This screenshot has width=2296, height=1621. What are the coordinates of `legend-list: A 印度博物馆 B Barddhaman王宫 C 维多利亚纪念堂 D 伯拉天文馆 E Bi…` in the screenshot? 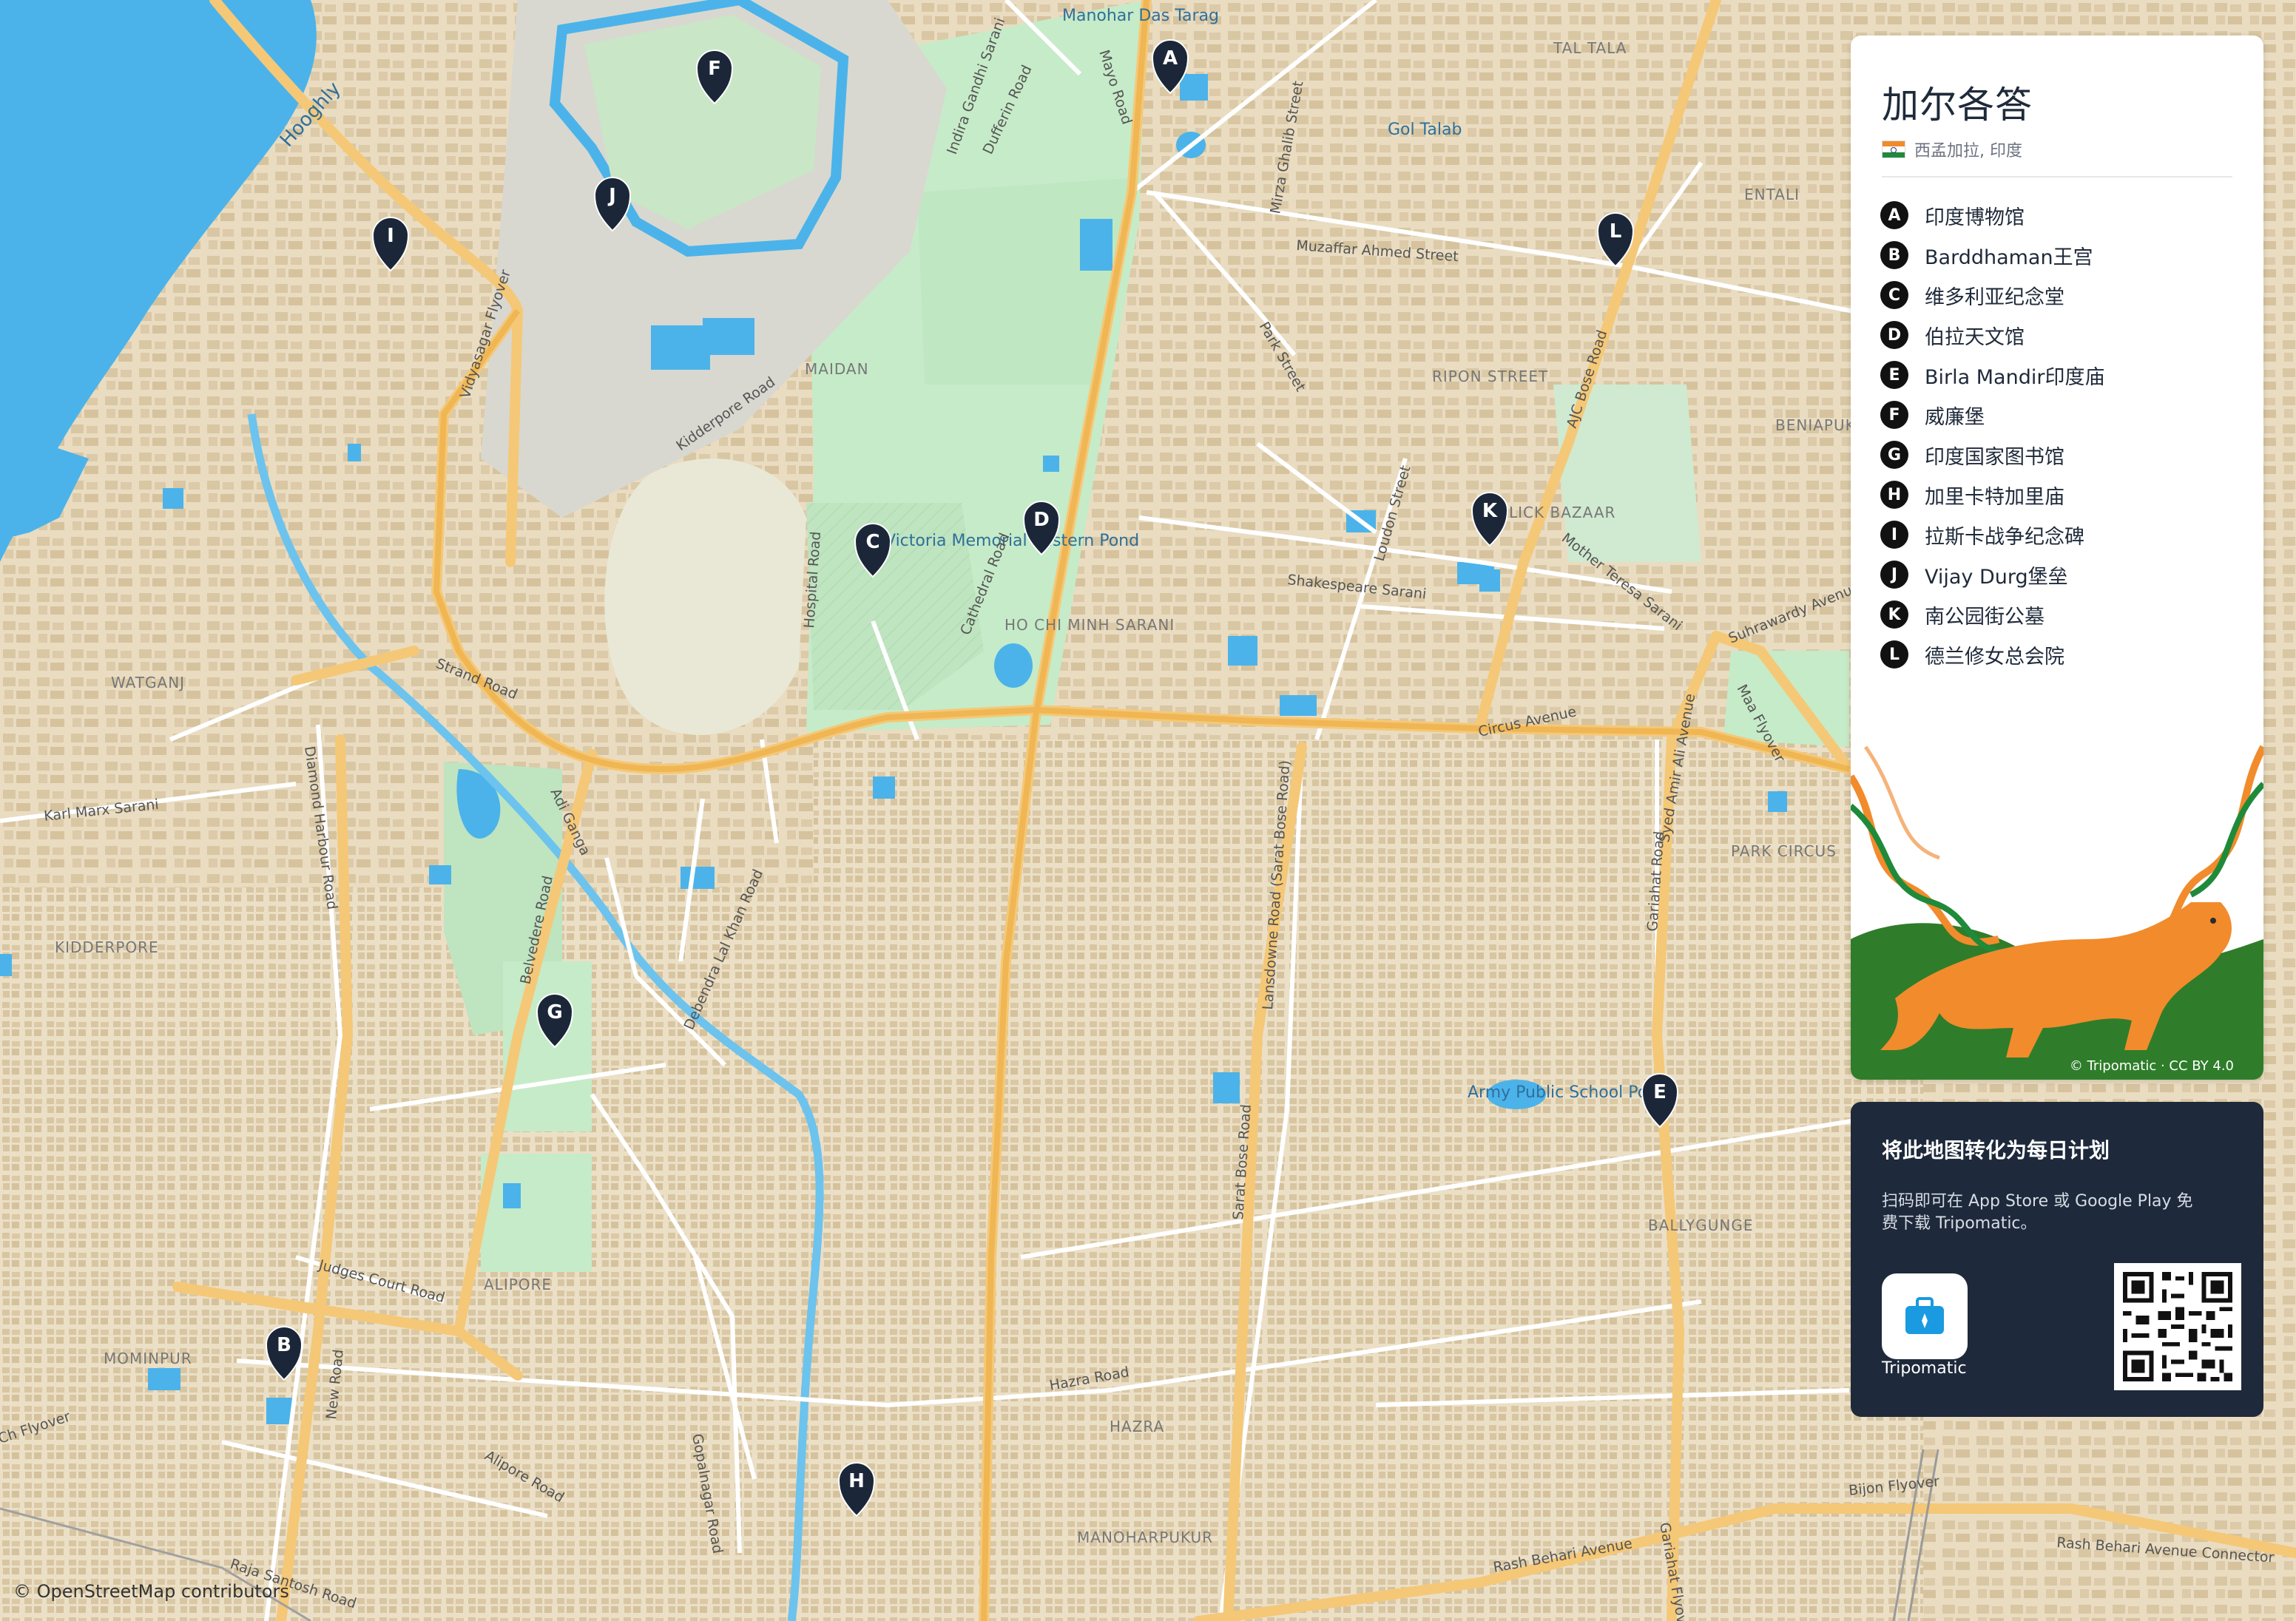 It's located at (1992, 434).